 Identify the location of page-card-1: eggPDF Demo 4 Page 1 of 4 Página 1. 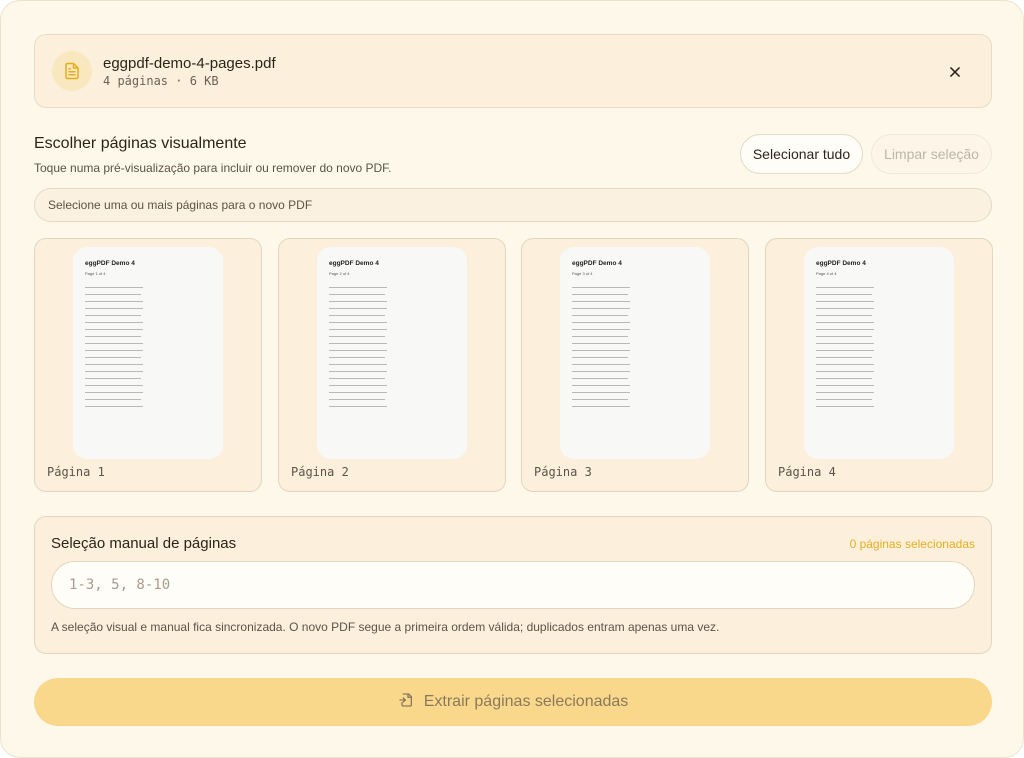
(148, 365).